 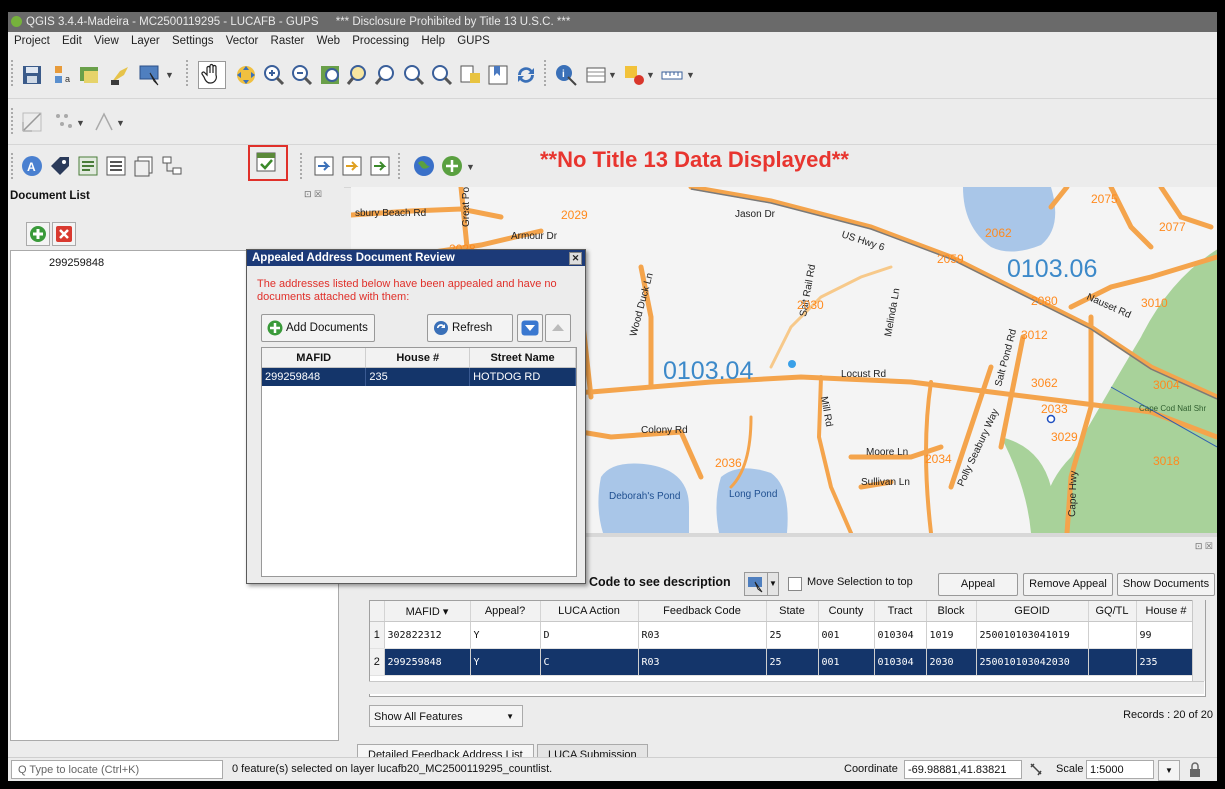 What do you see at coordinates (32, 75) in the screenshot?
I see `save-project-icon` at bounding box center [32, 75].